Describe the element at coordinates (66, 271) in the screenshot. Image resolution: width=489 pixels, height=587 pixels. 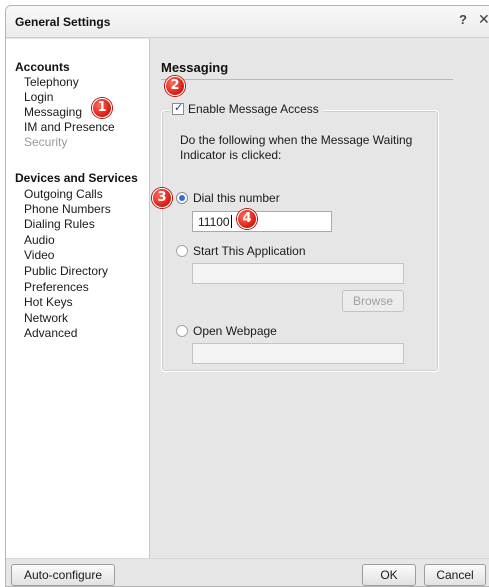
I see `sidebar-item-public-directory: Public Directory` at that location.